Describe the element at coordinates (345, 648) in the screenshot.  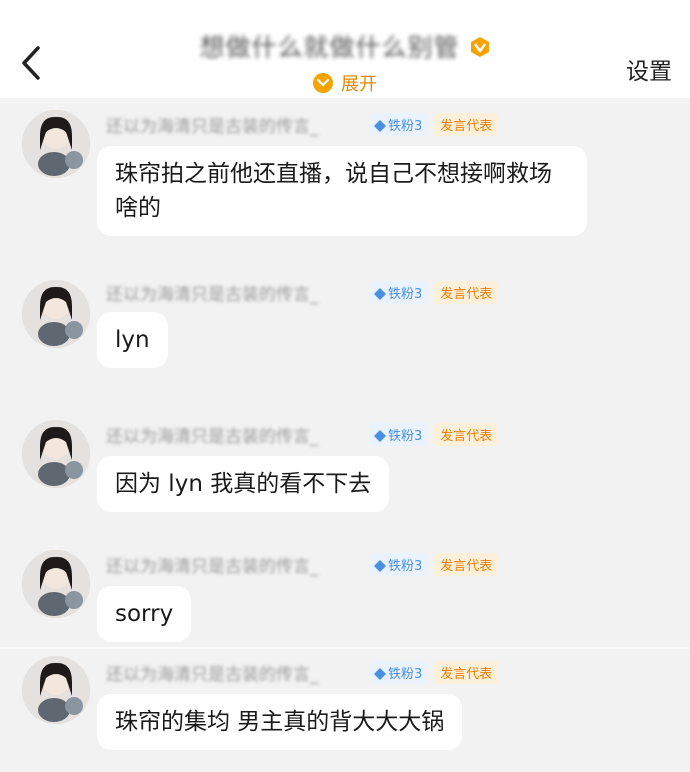
I see `divider` at that location.